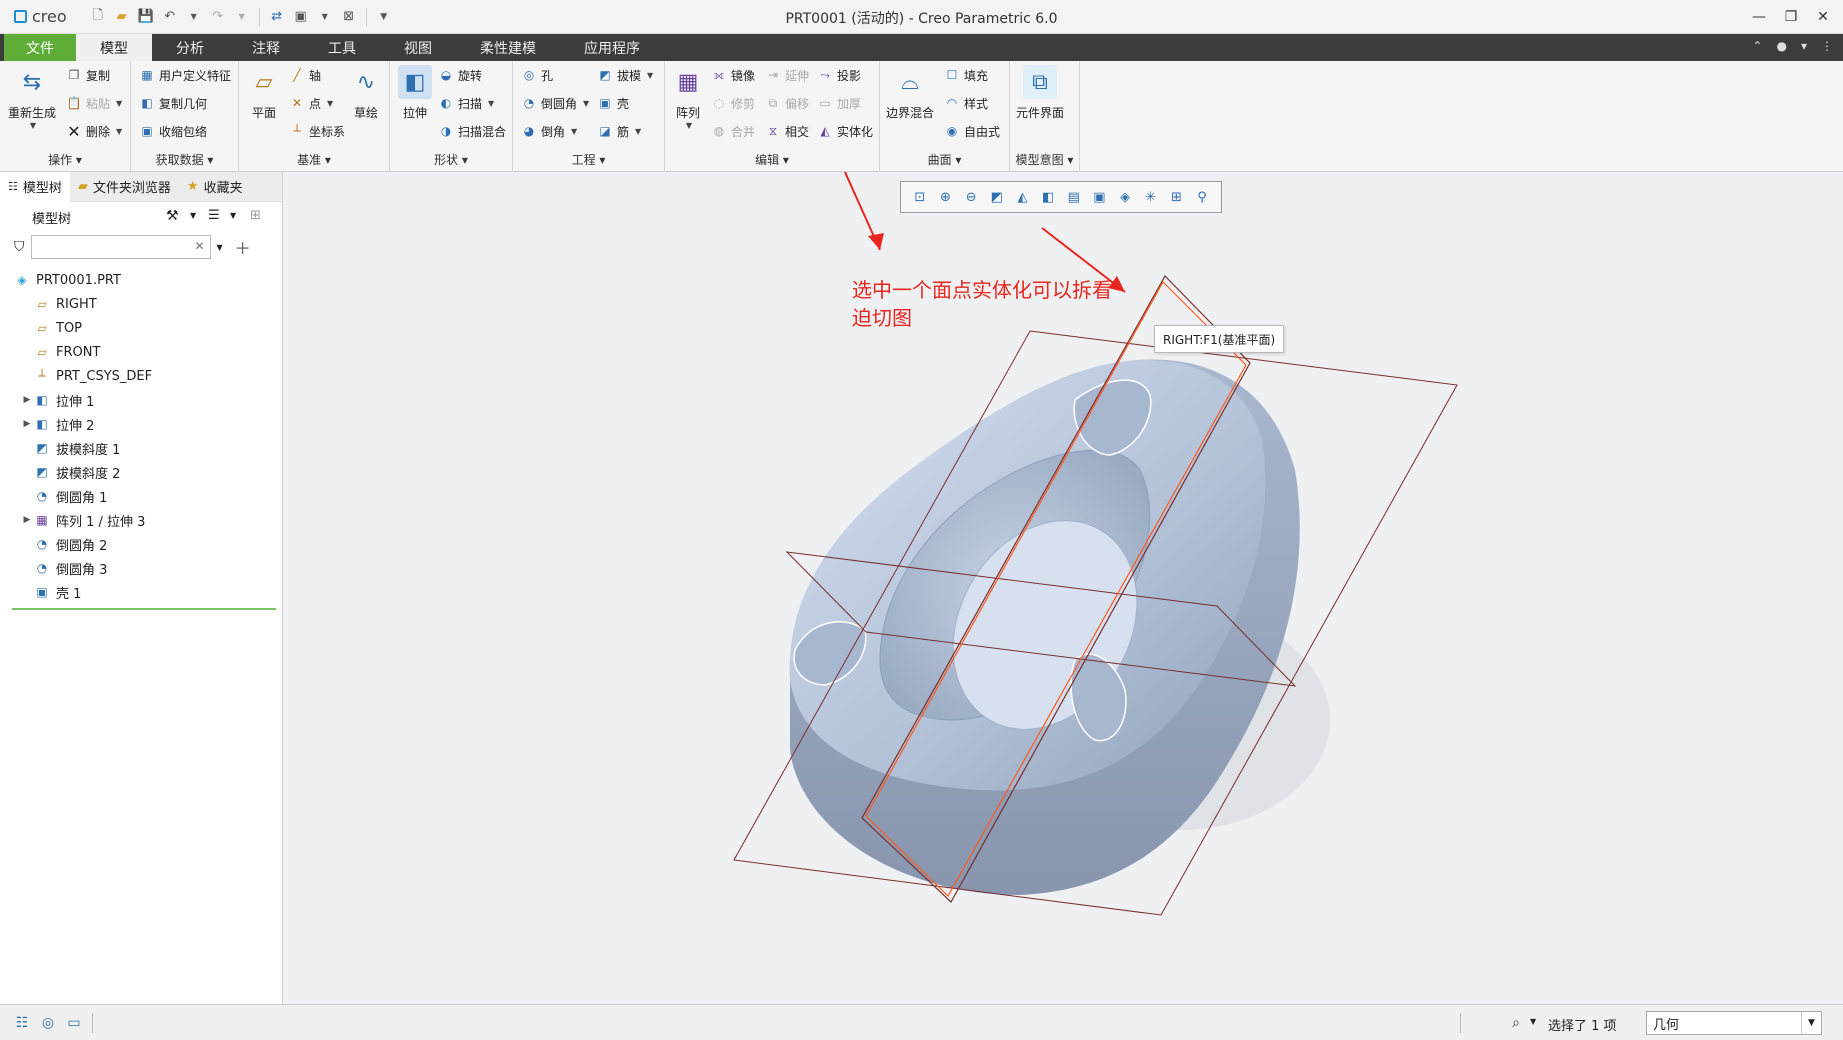 The width and height of the screenshot is (1843, 1040). I want to click on chamfer-button: ◕ 倒角 ▼, so click(549, 131).